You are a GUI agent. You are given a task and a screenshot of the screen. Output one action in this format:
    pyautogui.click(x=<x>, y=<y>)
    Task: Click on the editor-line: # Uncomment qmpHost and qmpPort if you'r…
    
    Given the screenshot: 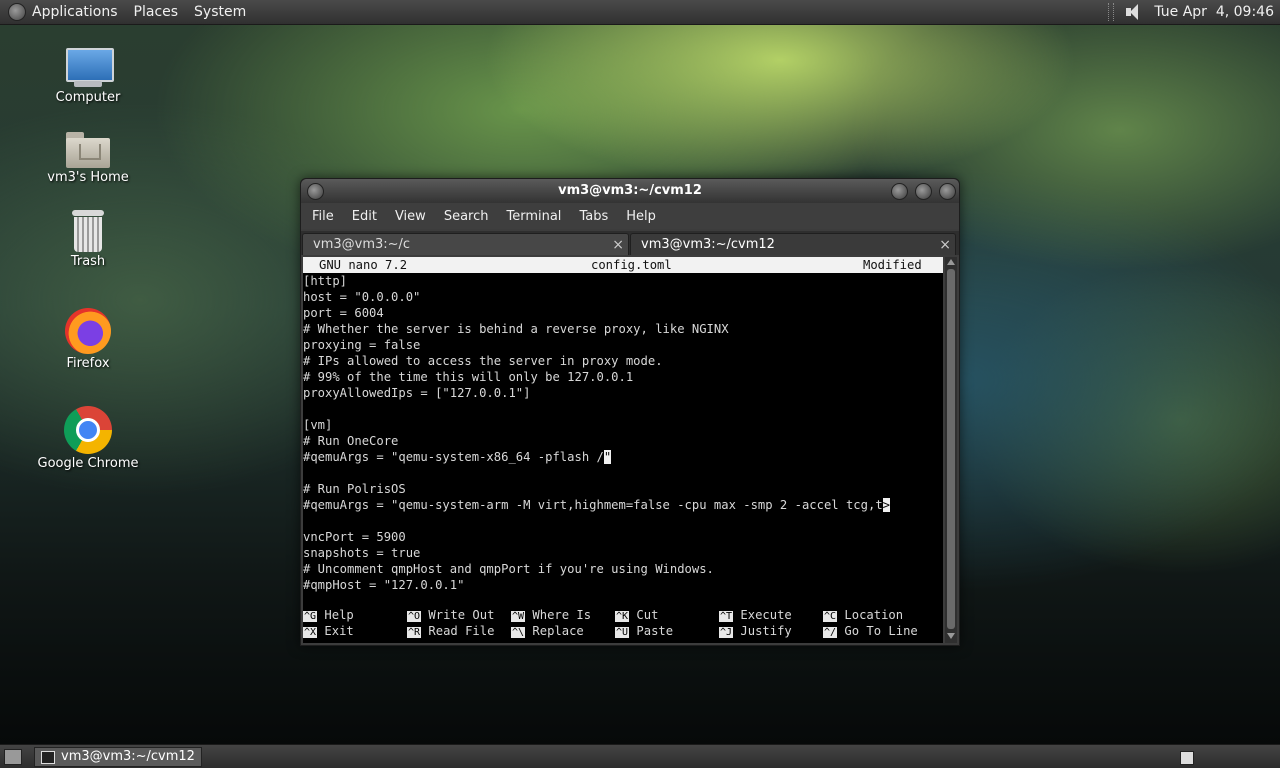 What is the action you would take?
    pyautogui.click(x=508, y=569)
    